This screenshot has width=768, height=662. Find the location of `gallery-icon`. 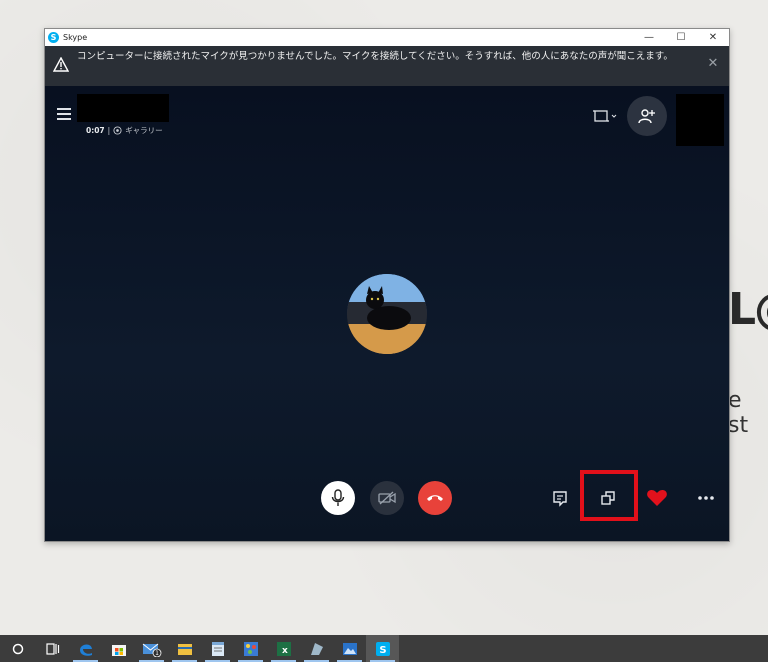

gallery-icon is located at coordinates (117, 130).